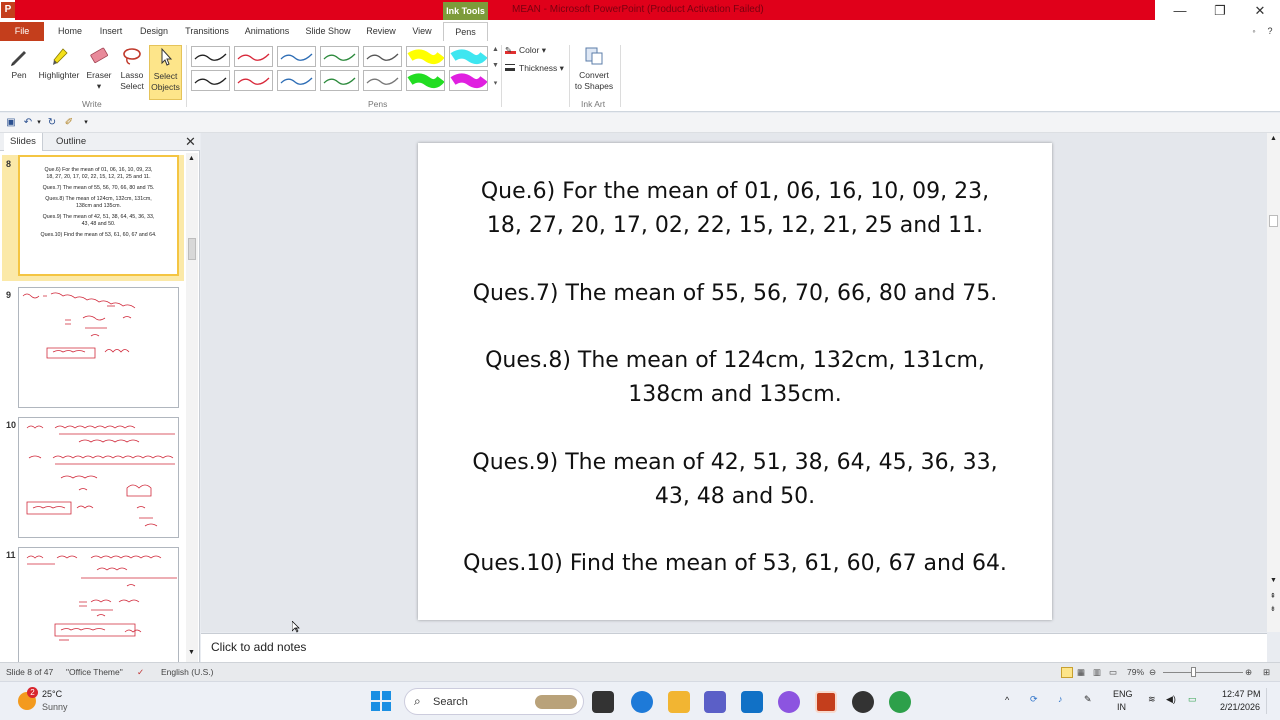 The image size is (1280, 720). What do you see at coordinates (52, 694) in the screenshot?
I see `temperature: 25°C` at bounding box center [52, 694].